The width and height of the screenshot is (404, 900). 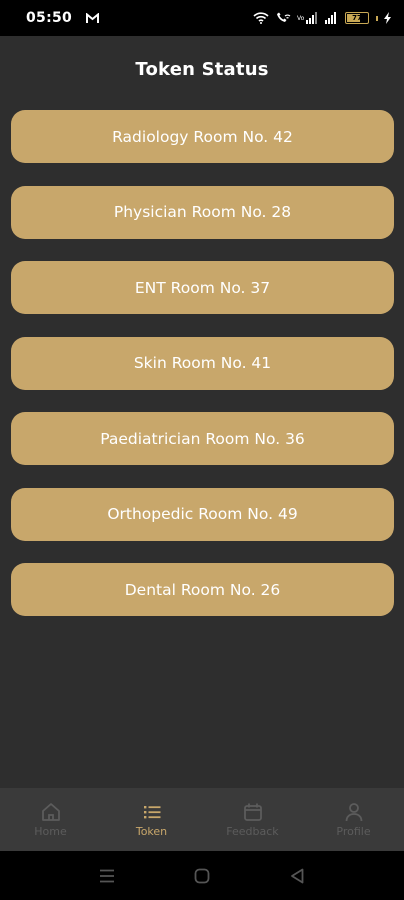 I want to click on room-button-orthopedic: Orthopedic Room No. 49, so click(x=202, y=514).